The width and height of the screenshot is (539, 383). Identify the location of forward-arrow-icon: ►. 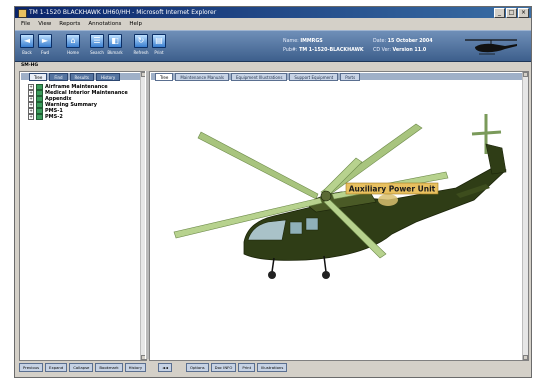
(45, 41).